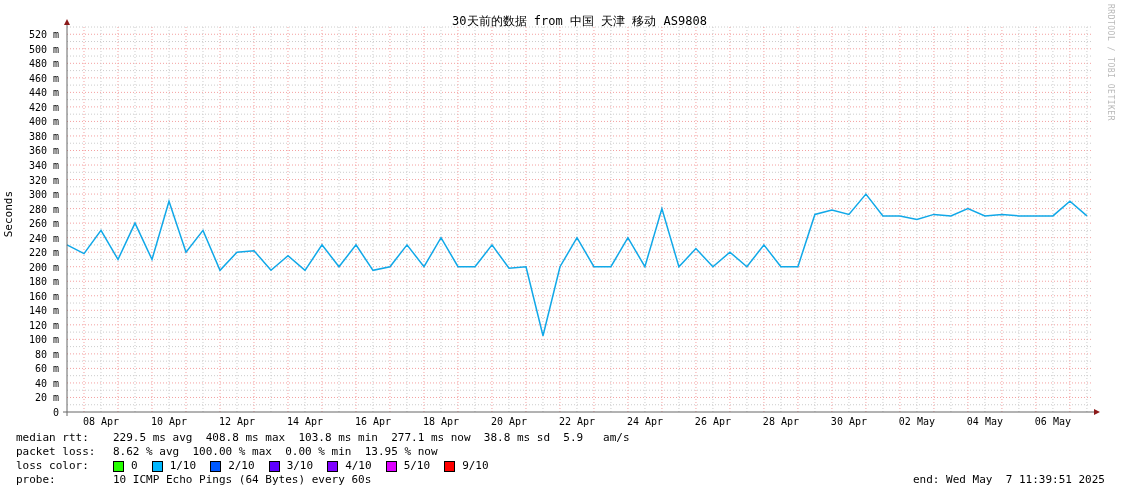 This screenshot has height=494, width=1121. Describe the element at coordinates (36, 480) in the screenshot. I see `legend-label: probe:` at that location.